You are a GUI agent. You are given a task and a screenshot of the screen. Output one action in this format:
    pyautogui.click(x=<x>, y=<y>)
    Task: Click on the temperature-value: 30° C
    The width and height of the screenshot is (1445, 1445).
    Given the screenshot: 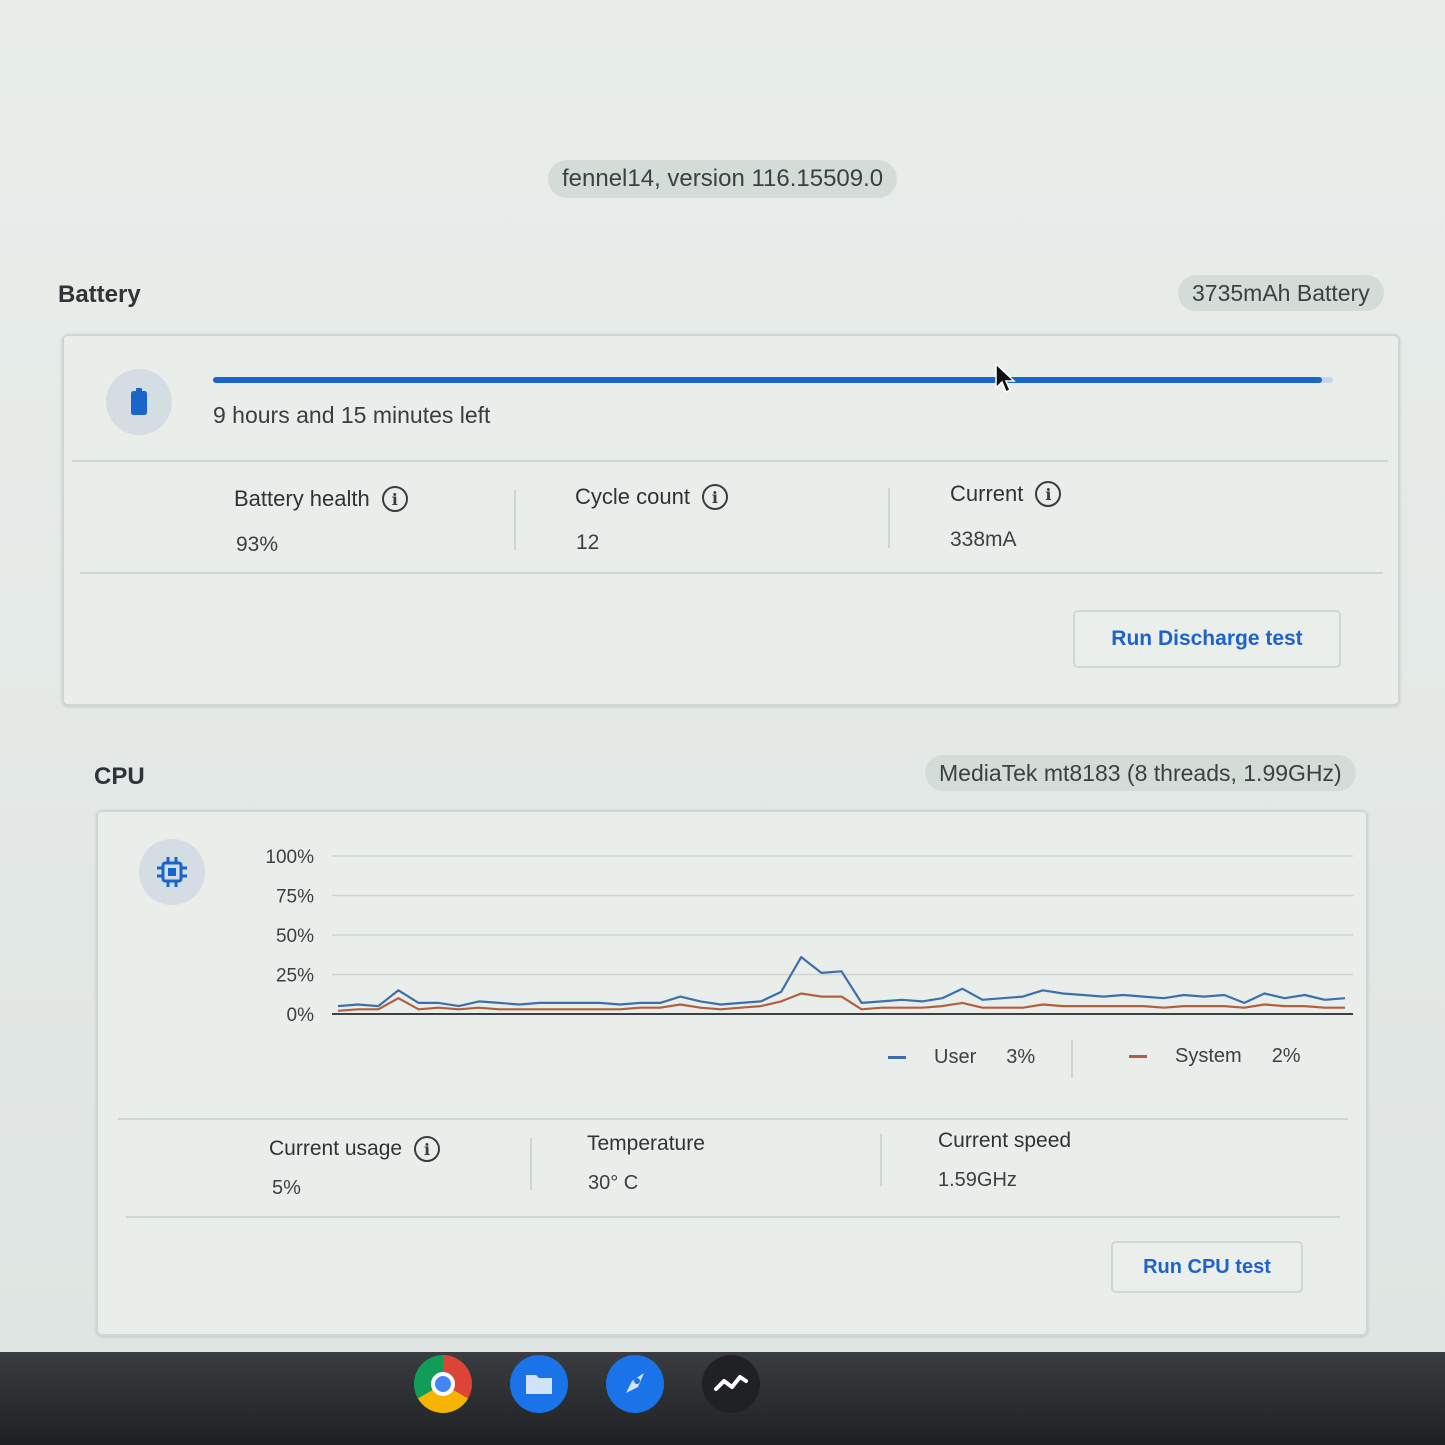 What is the action you would take?
    pyautogui.click(x=613, y=1183)
    